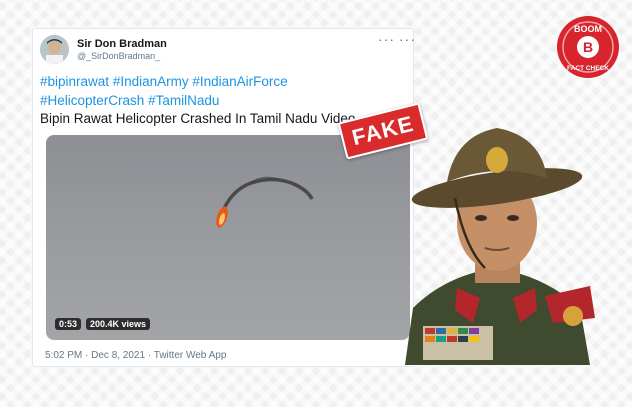  I want to click on hashtag-link: #HelicopterCrash, so click(92, 100).